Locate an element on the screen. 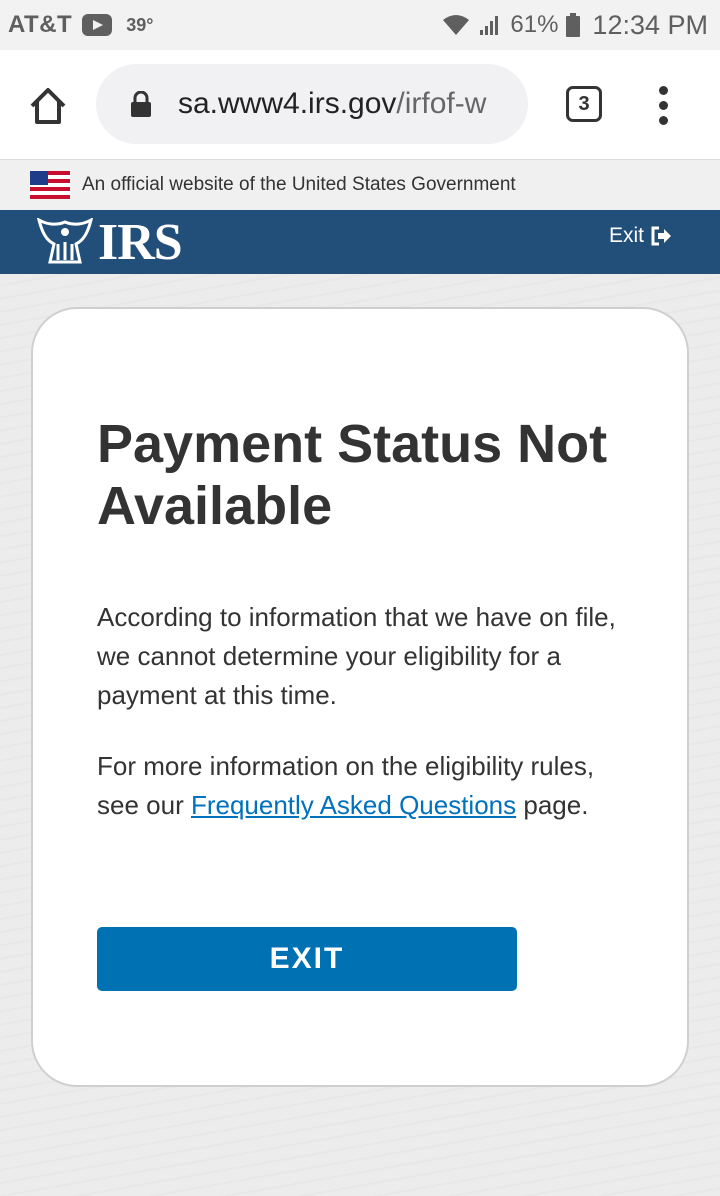 Image resolution: width=720 pixels, height=1196 pixels. menu-dots-icon is located at coordinates (663, 106).